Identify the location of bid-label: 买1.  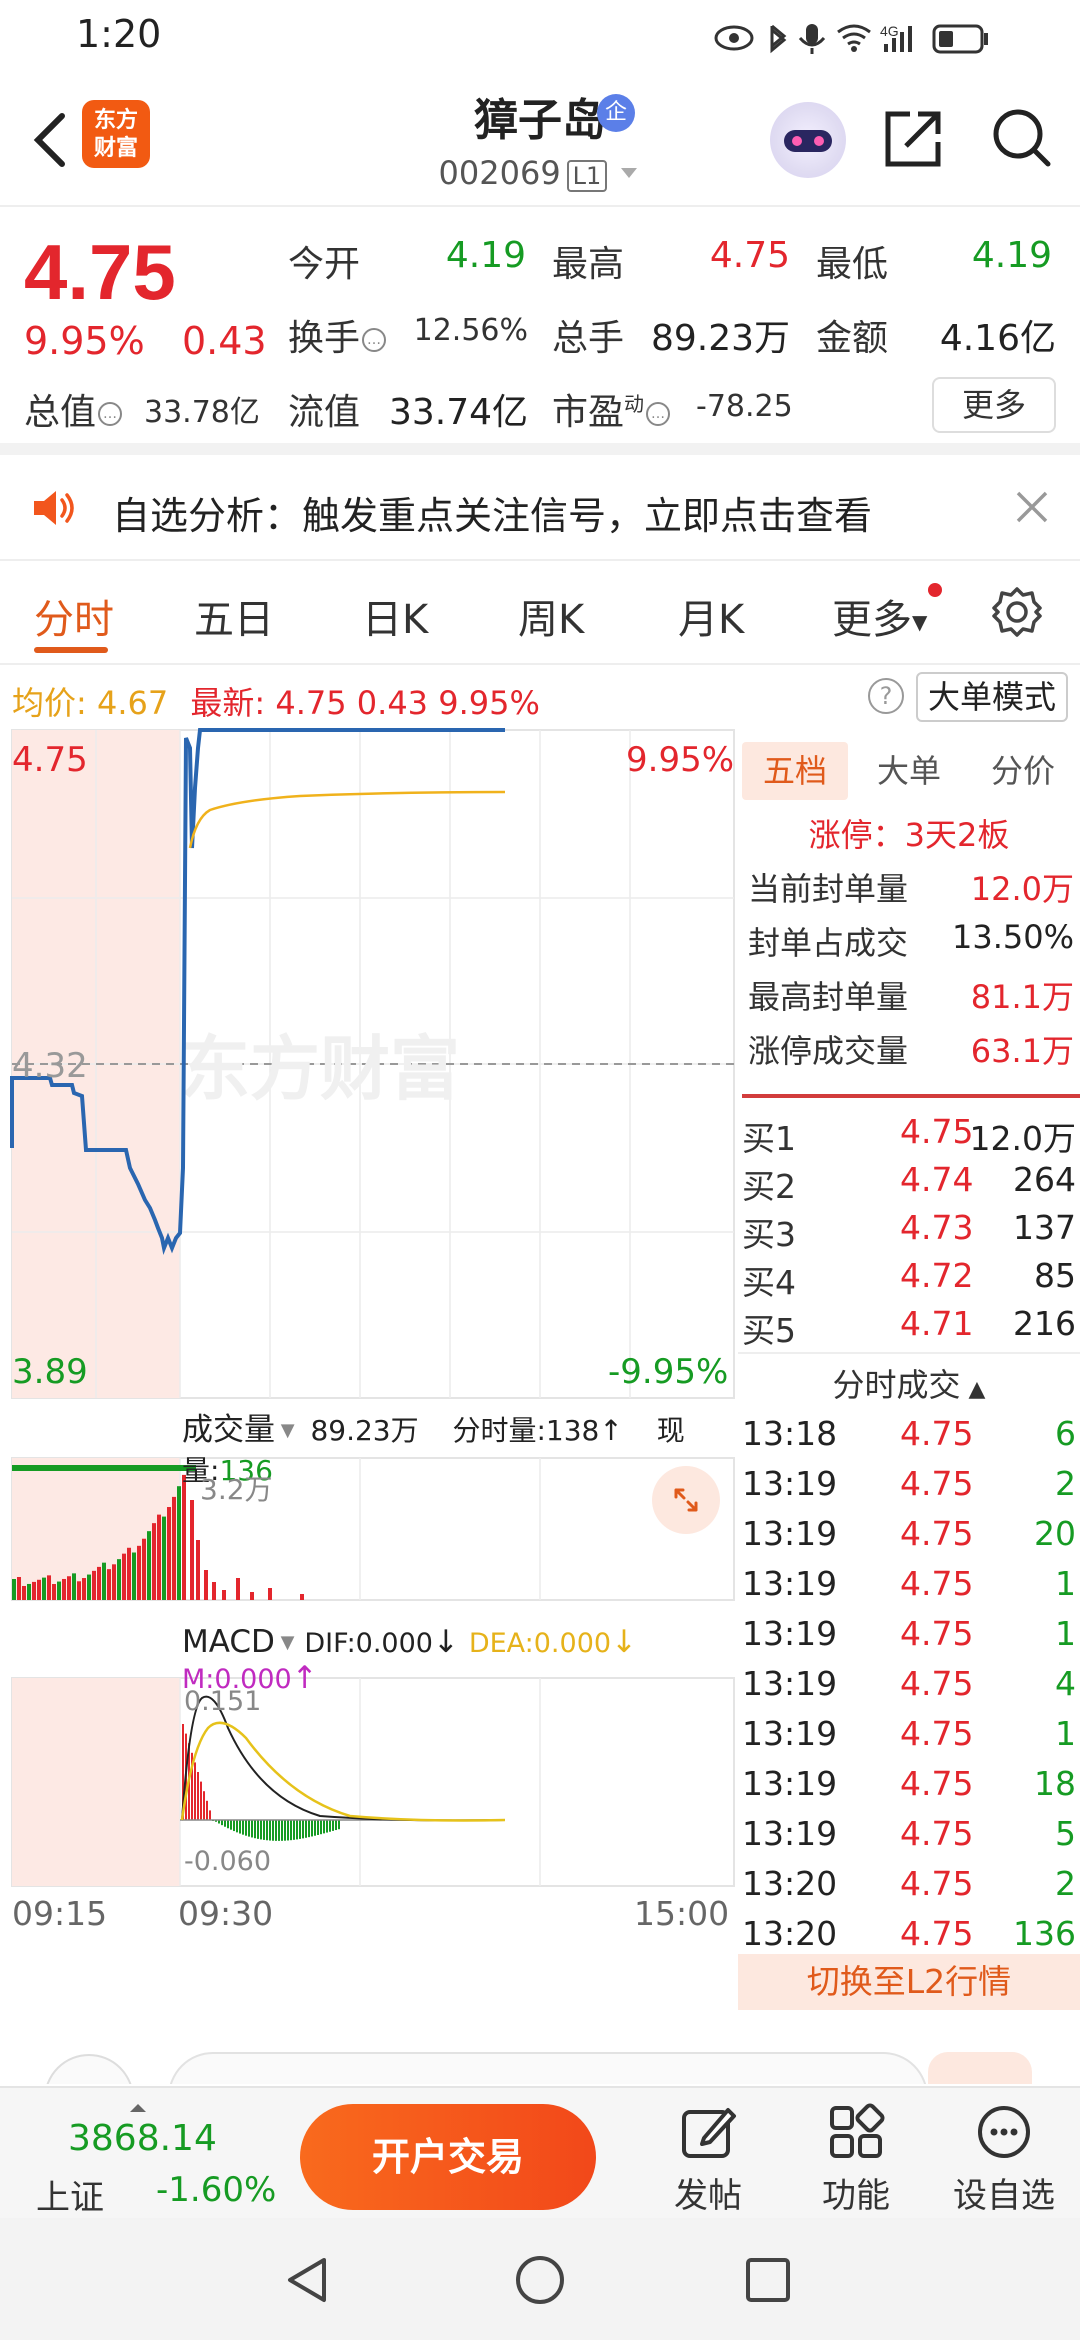
(769, 1138).